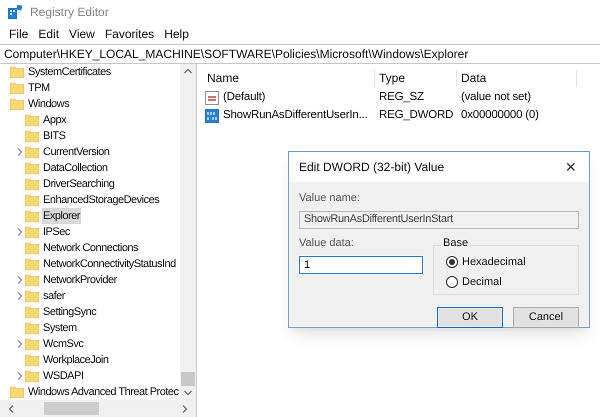 The image size is (600, 417). Describe the element at coordinates (48, 34) in the screenshot. I see `menu-item: Edit` at that location.